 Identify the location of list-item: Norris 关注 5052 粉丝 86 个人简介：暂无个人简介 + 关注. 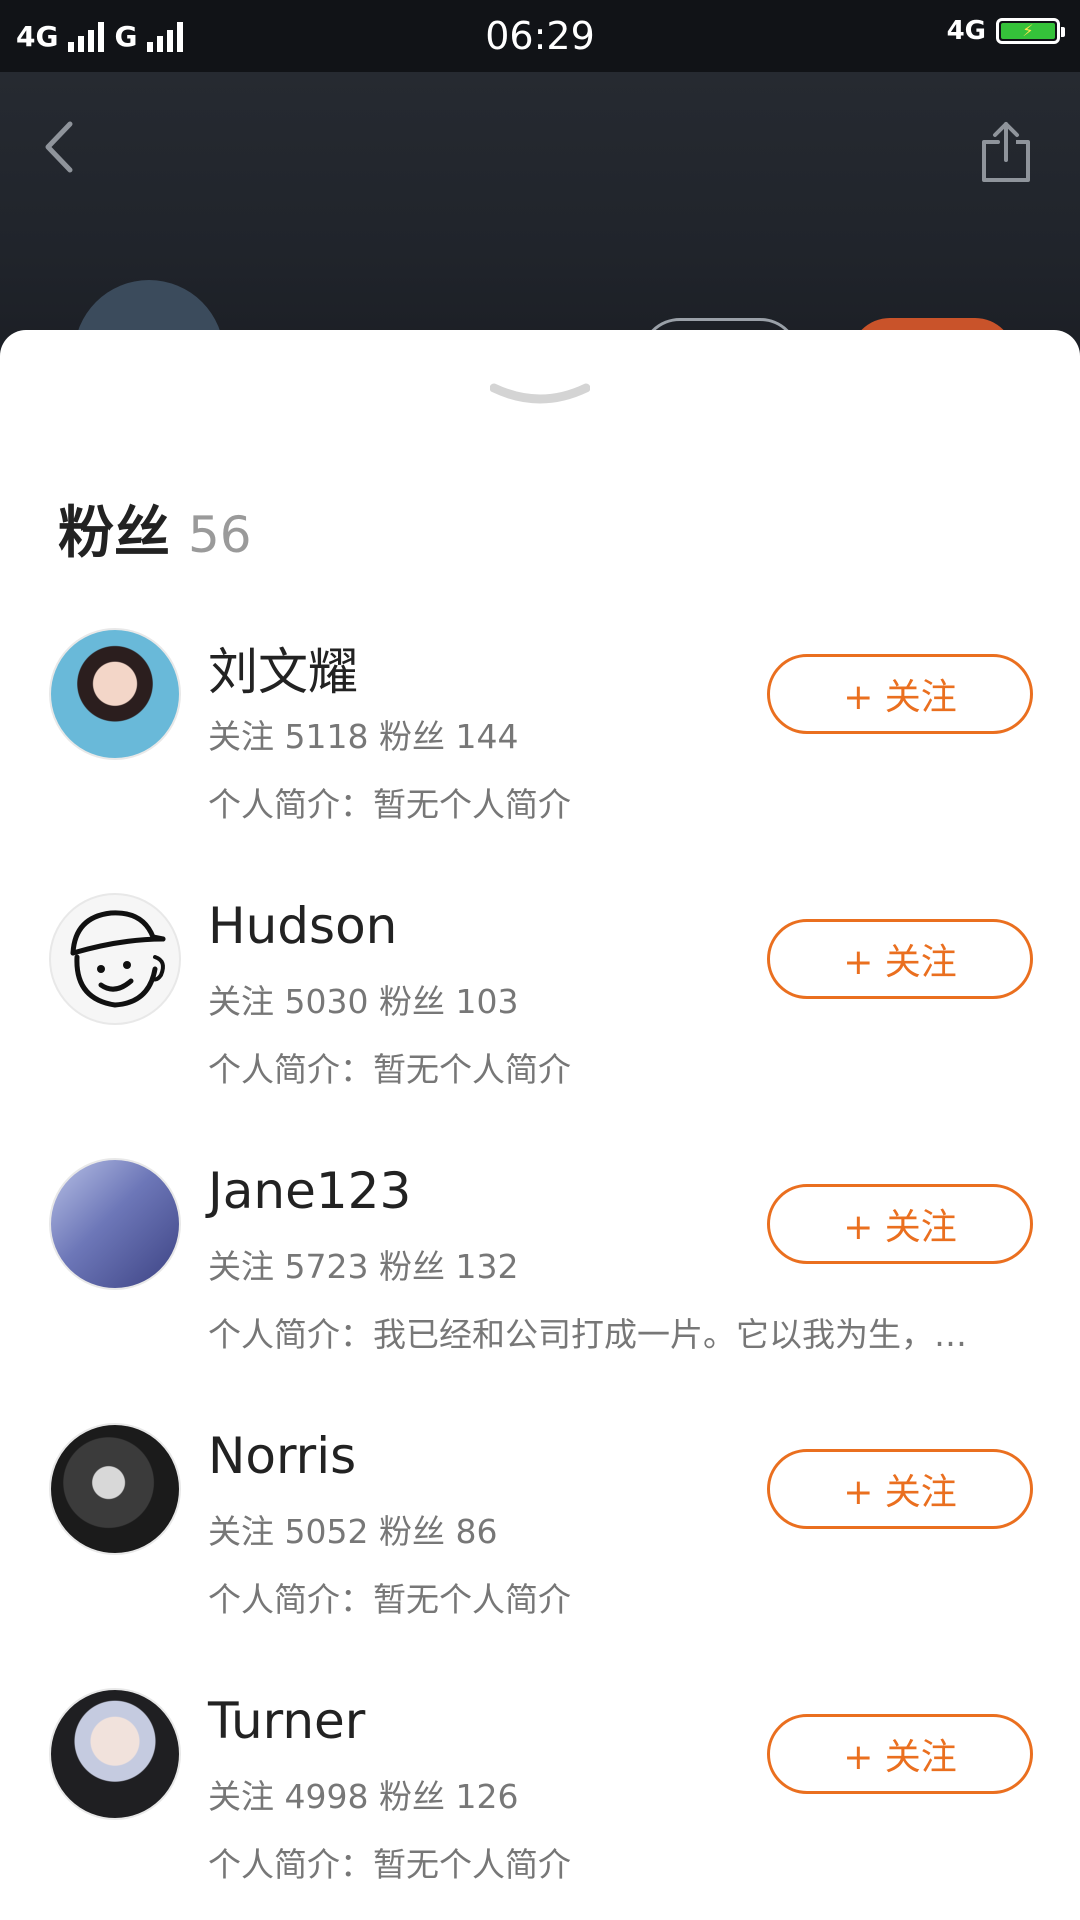
(540, 1555).